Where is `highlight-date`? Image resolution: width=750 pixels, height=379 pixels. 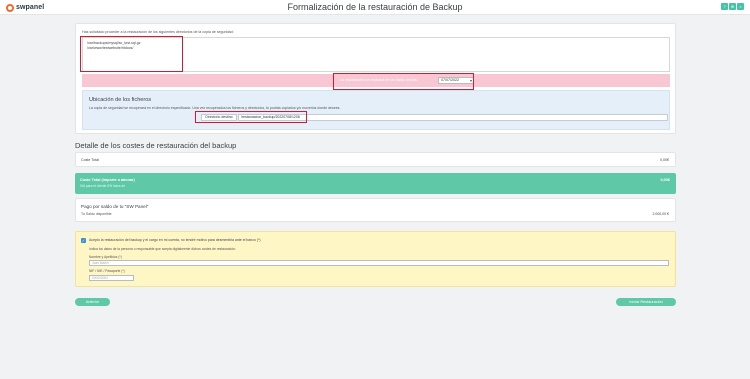
highlight-date is located at coordinates (403, 81).